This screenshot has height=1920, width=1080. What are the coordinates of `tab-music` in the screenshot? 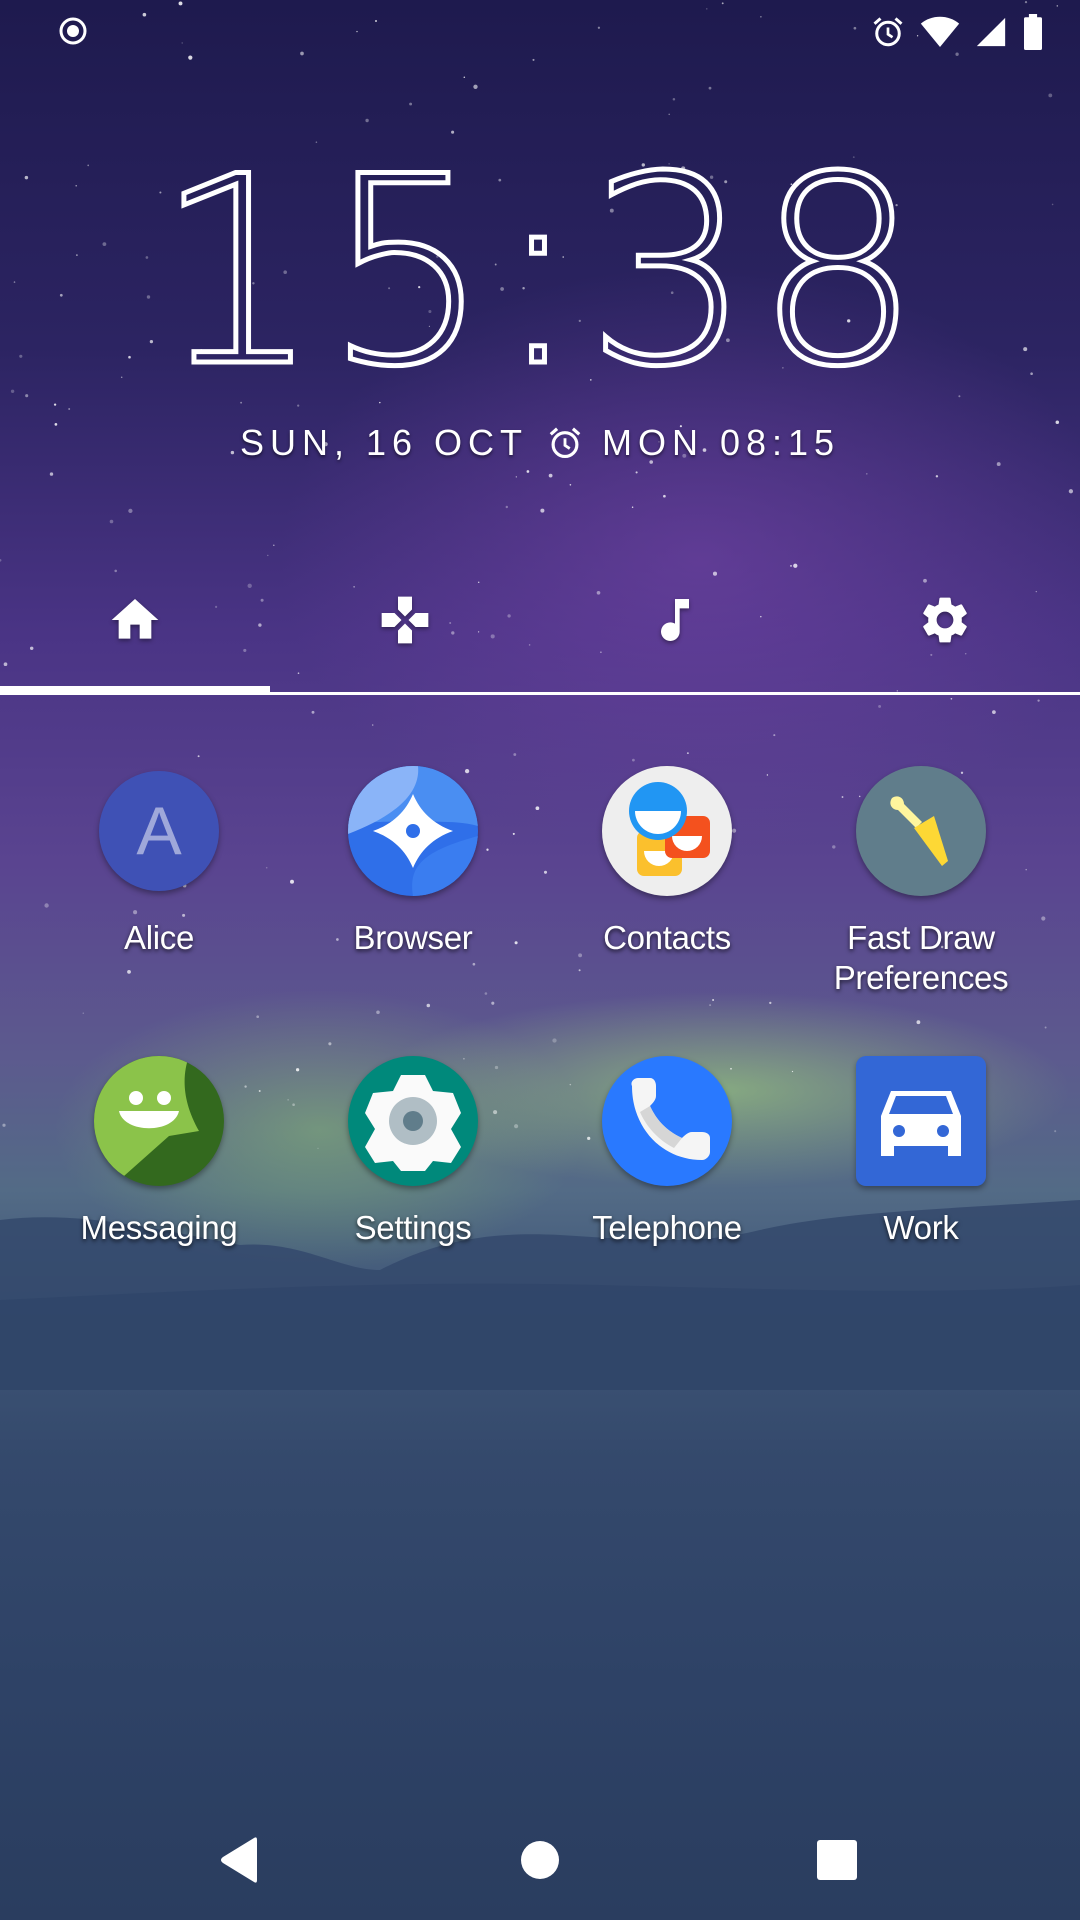 It's located at (675, 620).